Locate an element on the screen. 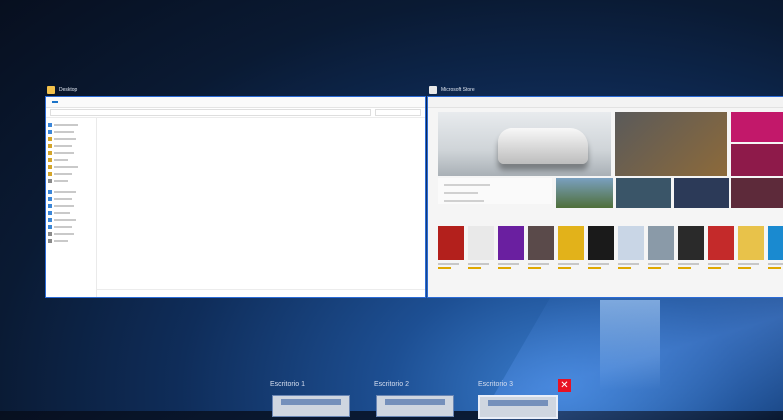  close-icon: ✕ is located at coordinates (564, 385).